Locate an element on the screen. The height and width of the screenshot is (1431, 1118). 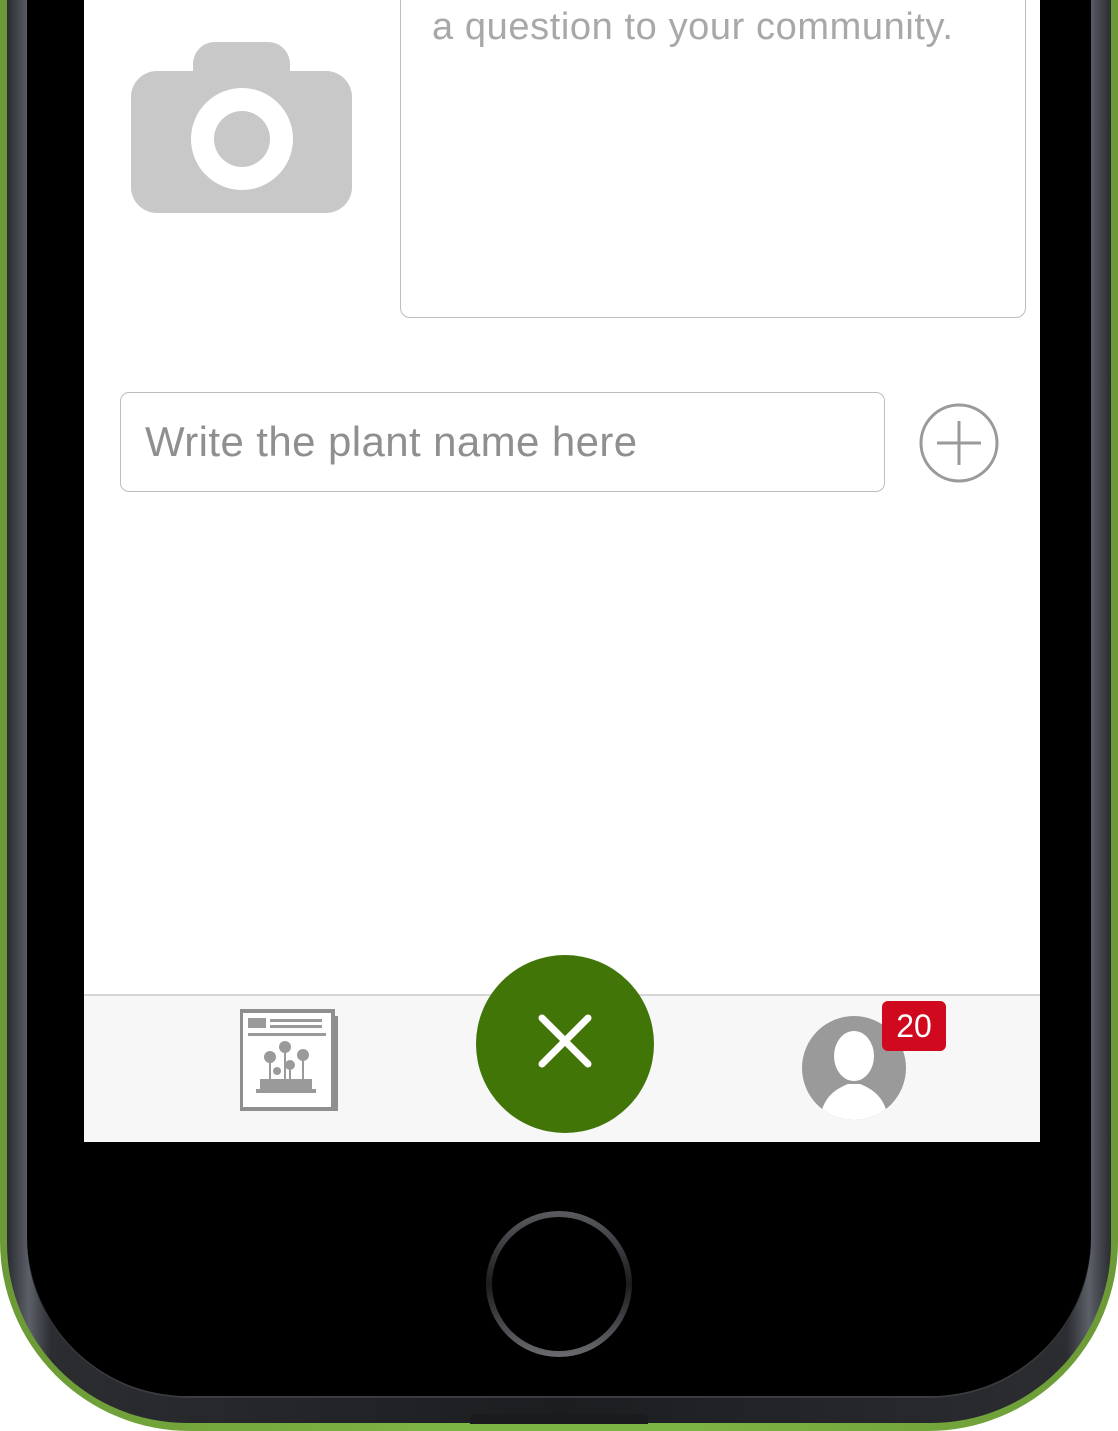
question-placeholder: a question to your community. is located at coordinates (693, 27).